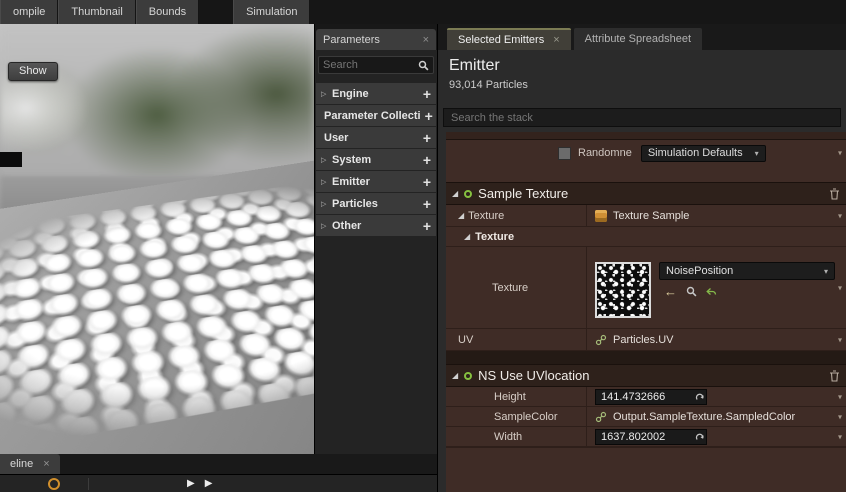 Image resolution: width=846 pixels, height=492 pixels. What do you see at coordinates (167, 12) in the screenshot?
I see `bounds-button: Bounds` at bounding box center [167, 12].